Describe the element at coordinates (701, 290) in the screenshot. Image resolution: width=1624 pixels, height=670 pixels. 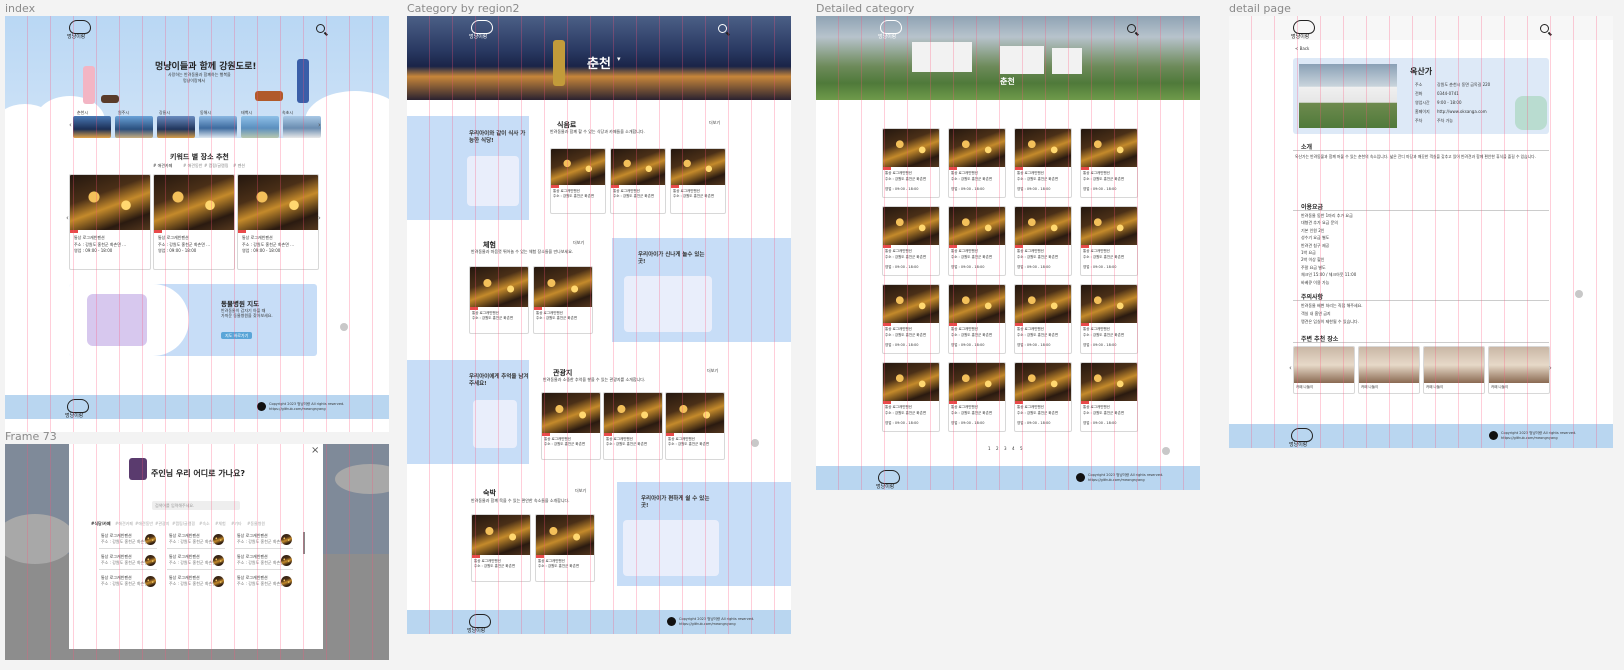
I see `promo-banner: 우리아이가 신나게 놀수 있는 곳!` at that location.